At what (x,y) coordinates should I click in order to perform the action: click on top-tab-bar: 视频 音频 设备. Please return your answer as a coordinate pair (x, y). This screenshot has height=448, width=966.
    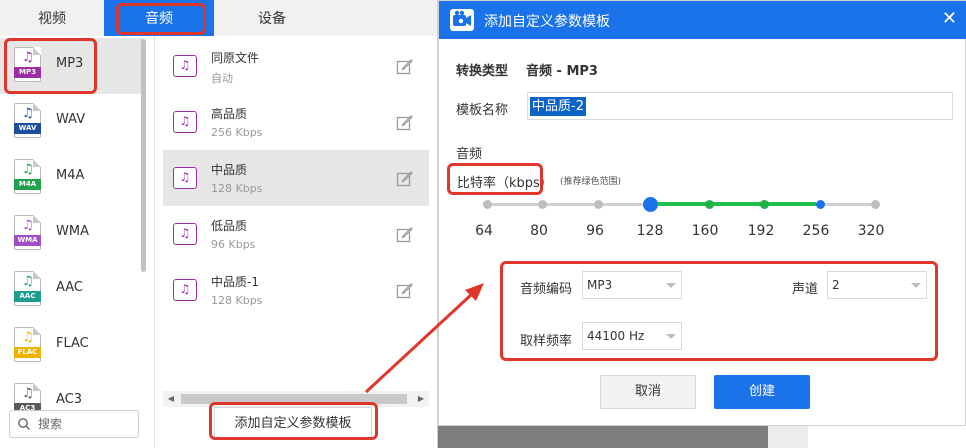
    Looking at the image, I should click on (218, 18).